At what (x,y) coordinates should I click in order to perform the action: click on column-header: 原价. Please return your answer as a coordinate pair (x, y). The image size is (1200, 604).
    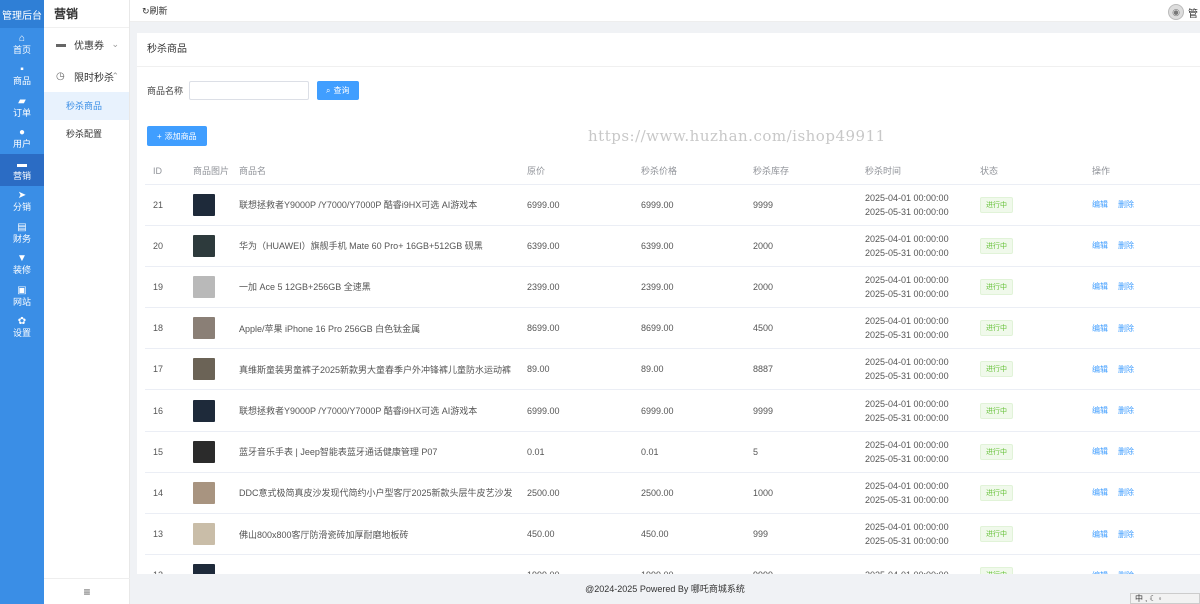
    Looking at the image, I should click on (576, 171).